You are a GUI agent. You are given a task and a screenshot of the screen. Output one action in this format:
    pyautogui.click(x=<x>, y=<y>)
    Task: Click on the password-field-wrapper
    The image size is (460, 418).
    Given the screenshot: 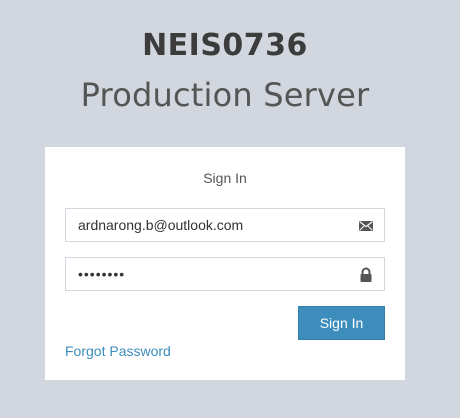 What is the action you would take?
    pyautogui.click(x=225, y=274)
    